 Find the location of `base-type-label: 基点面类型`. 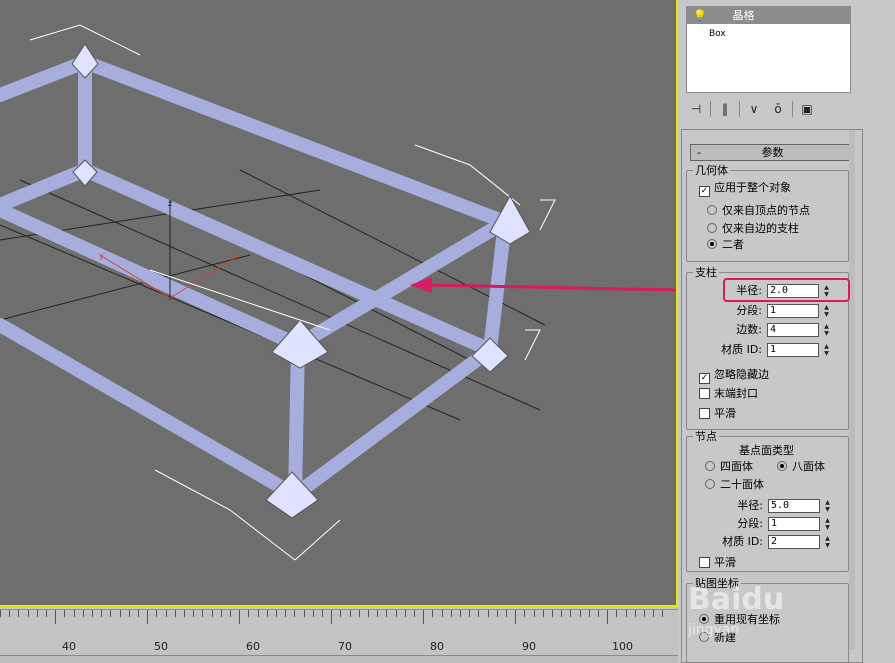

base-type-label: 基点面类型 is located at coordinates (766, 450).